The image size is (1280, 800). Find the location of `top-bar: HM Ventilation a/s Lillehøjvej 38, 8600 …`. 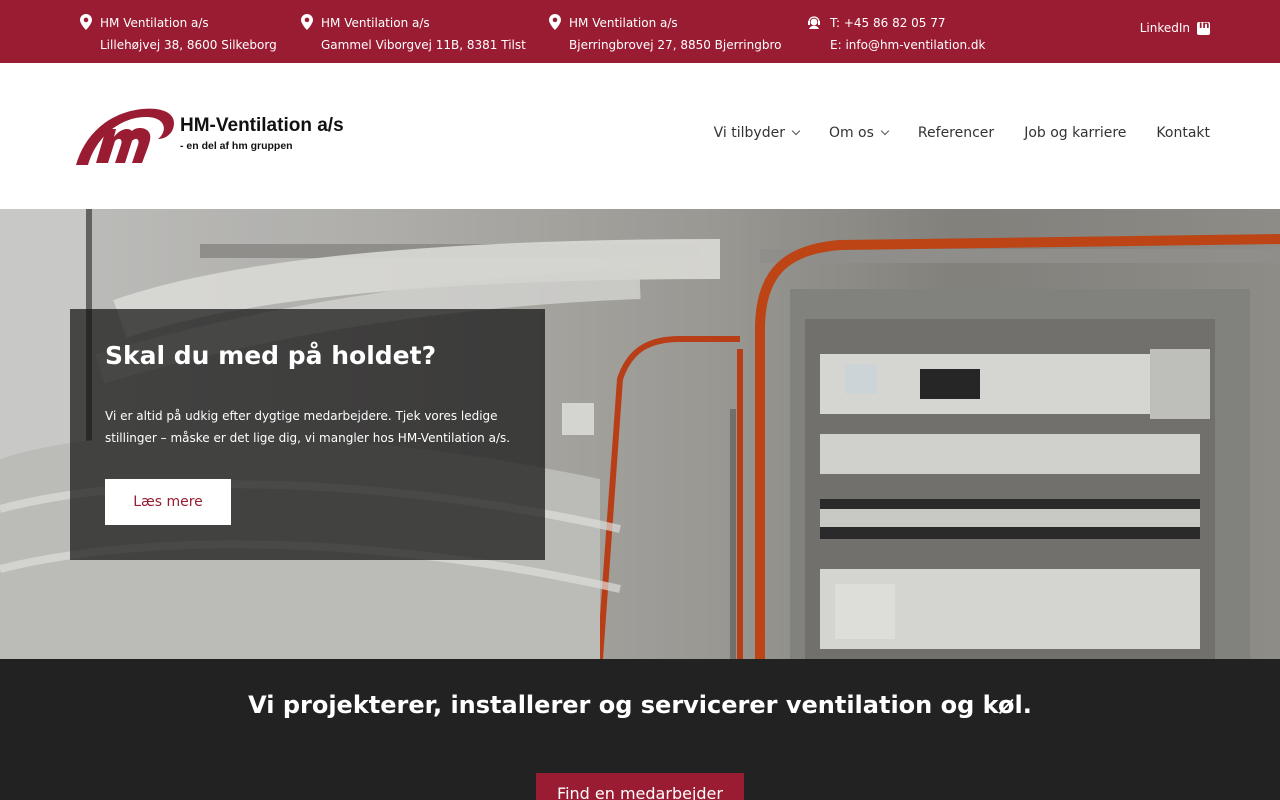

top-bar: HM Ventilation a/s Lillehøjvej 38, 8600 … is located at coordinates (640, 31).